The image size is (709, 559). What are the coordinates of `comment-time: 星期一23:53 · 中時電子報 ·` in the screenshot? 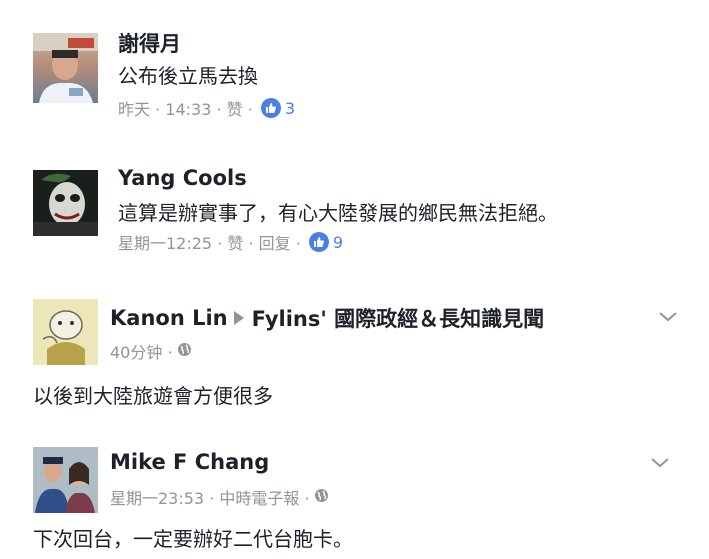 It's located at (210, 497).